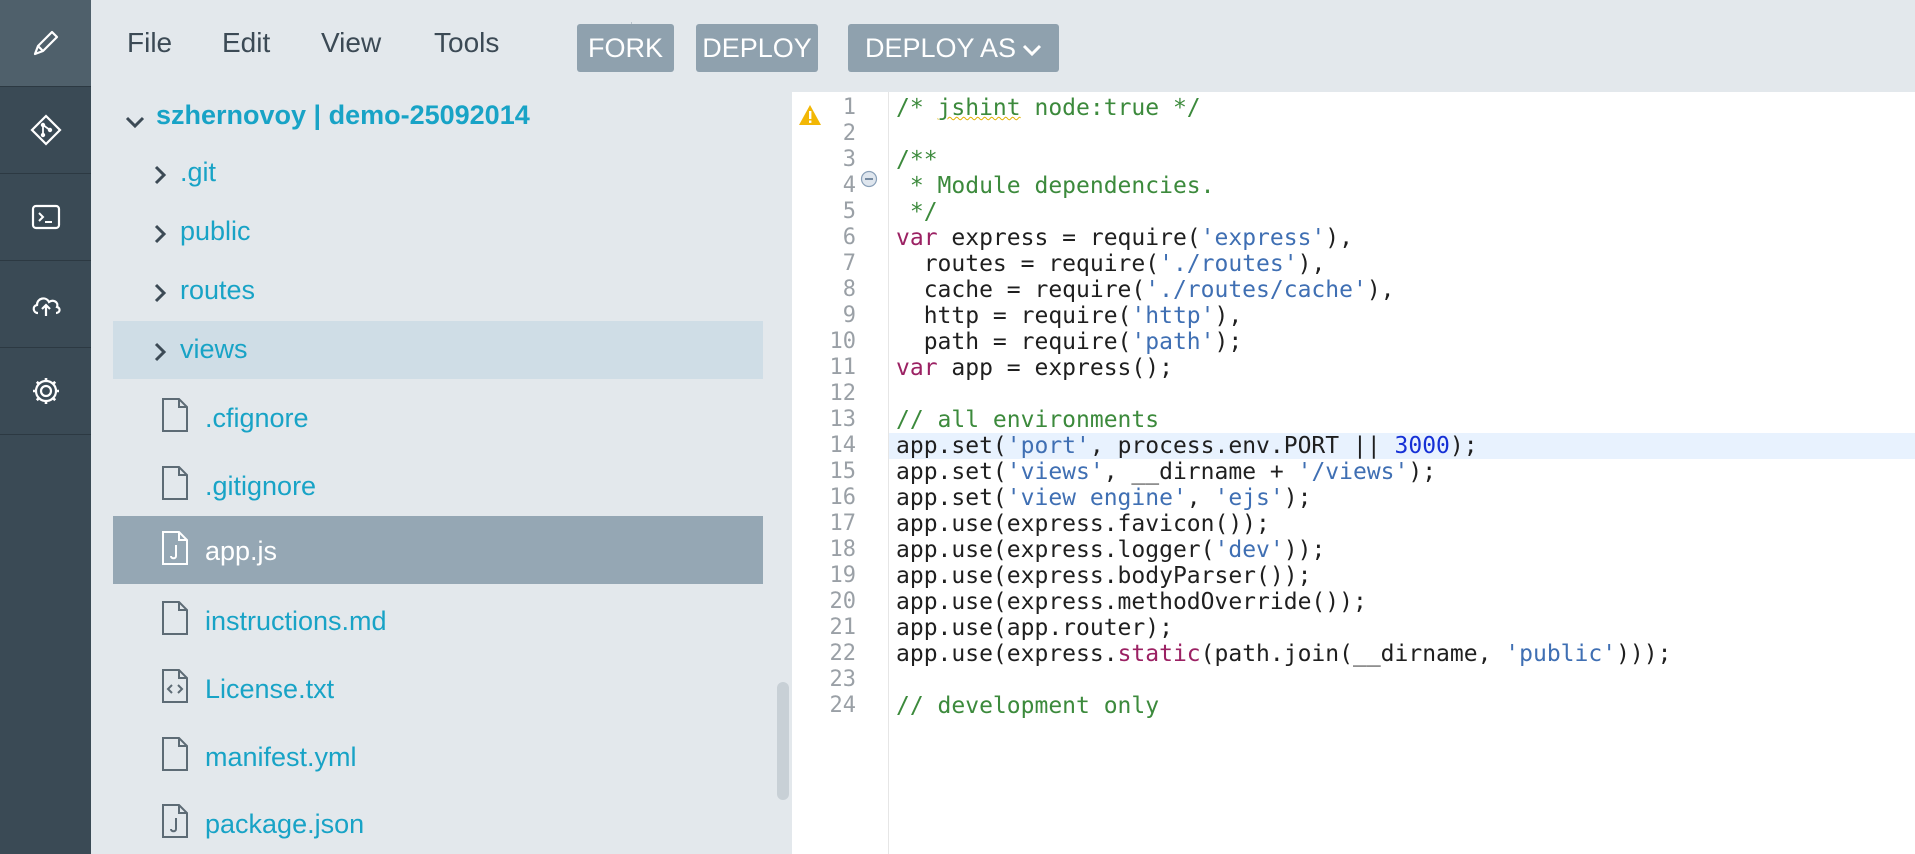  What do you see at coordinates (438, 350) in the screenshot?
I see `folder-views: views` at bounding box center [438, 350].